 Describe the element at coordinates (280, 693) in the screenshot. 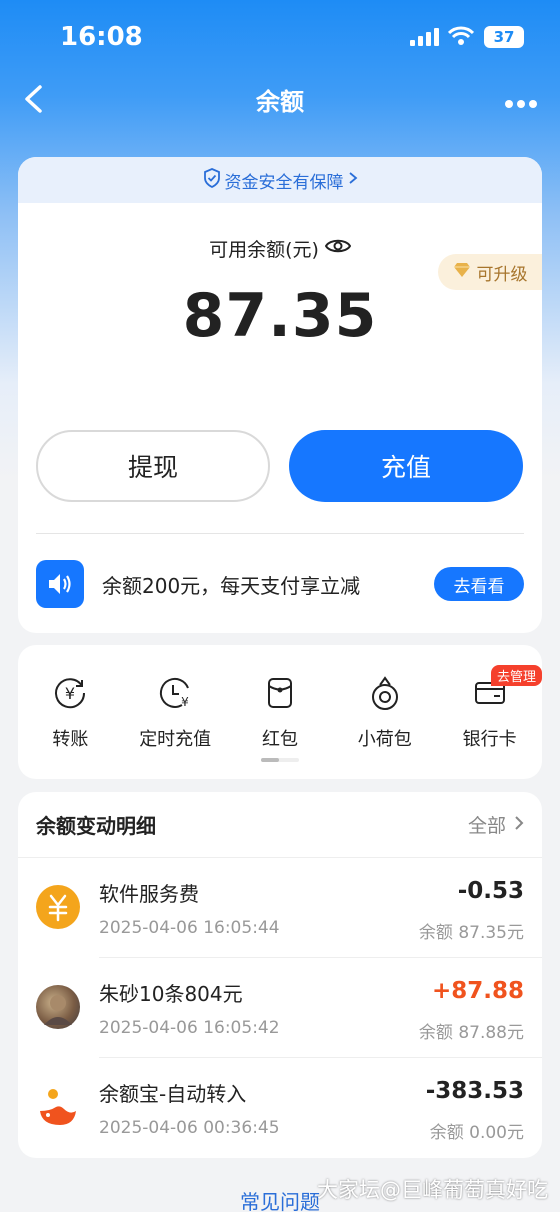

I see `red-envelope-icon` at that location.